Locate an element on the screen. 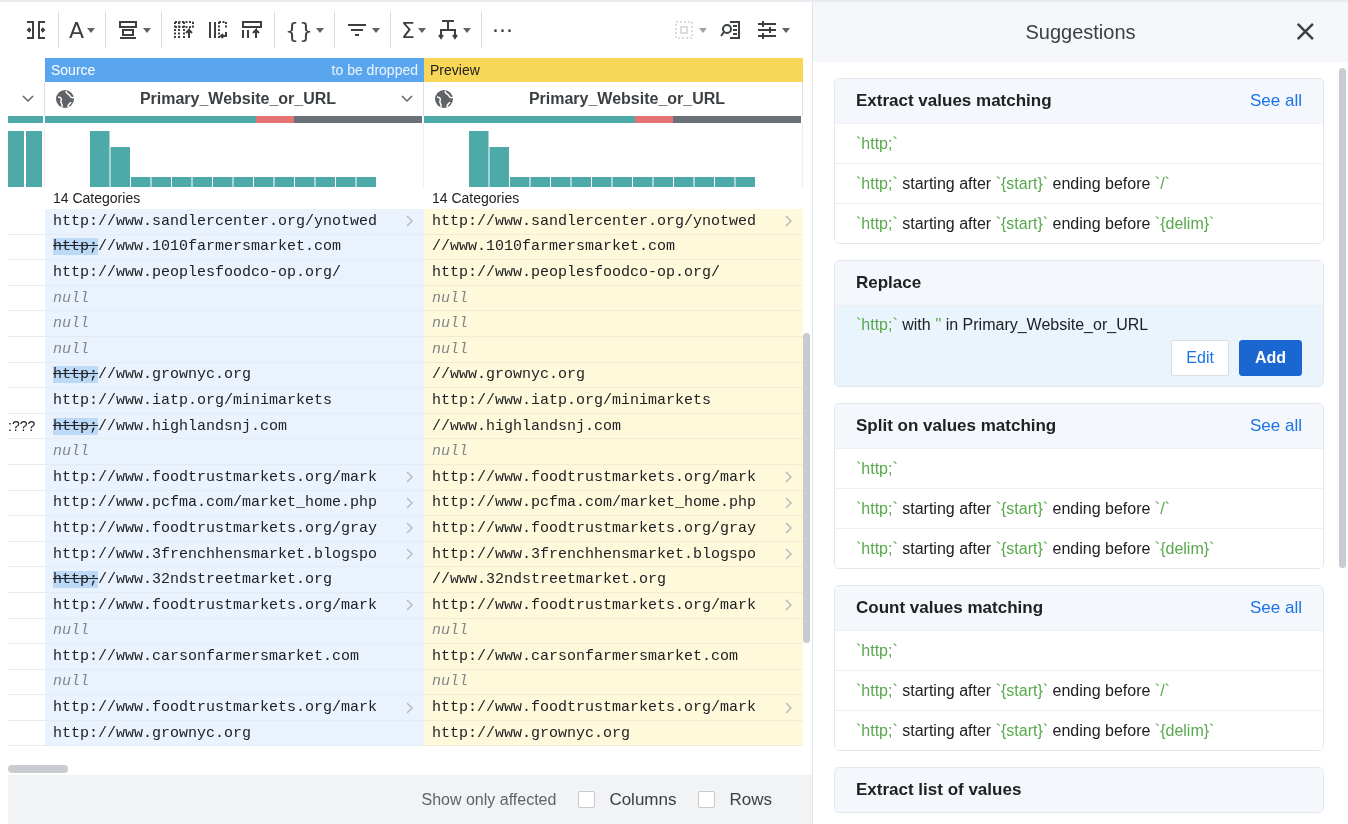  toolbar-button: A is located at coordinates (82, 30).